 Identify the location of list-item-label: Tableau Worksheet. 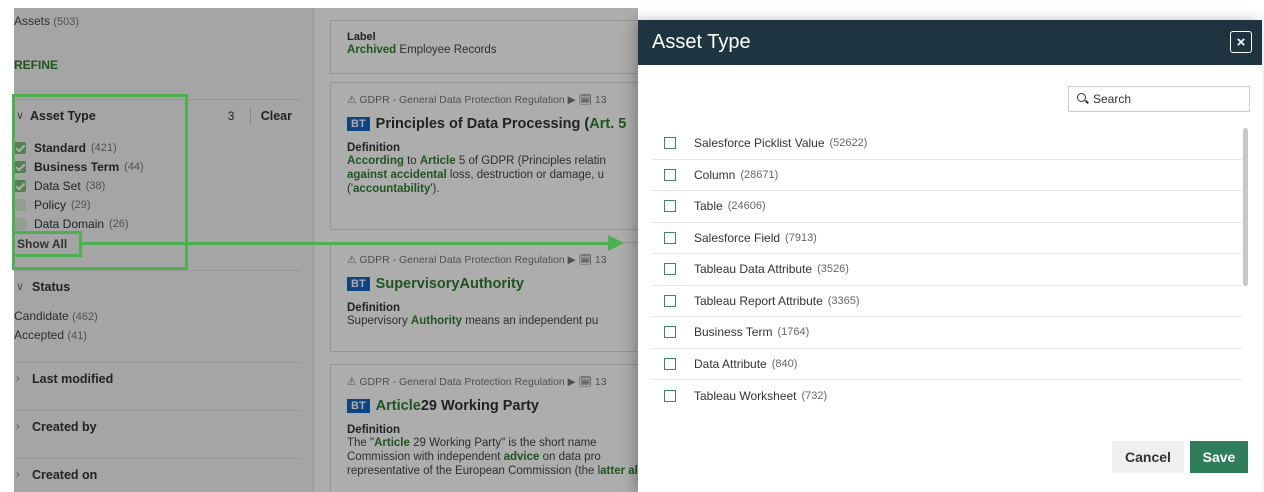
(745, 395).